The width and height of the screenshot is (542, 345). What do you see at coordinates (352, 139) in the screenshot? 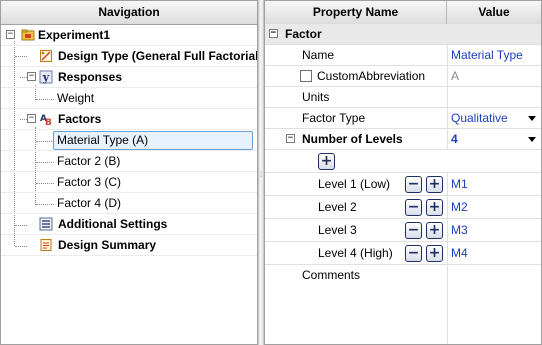
I see `property-label: Number of Levels` at bounding box center [352, 139].